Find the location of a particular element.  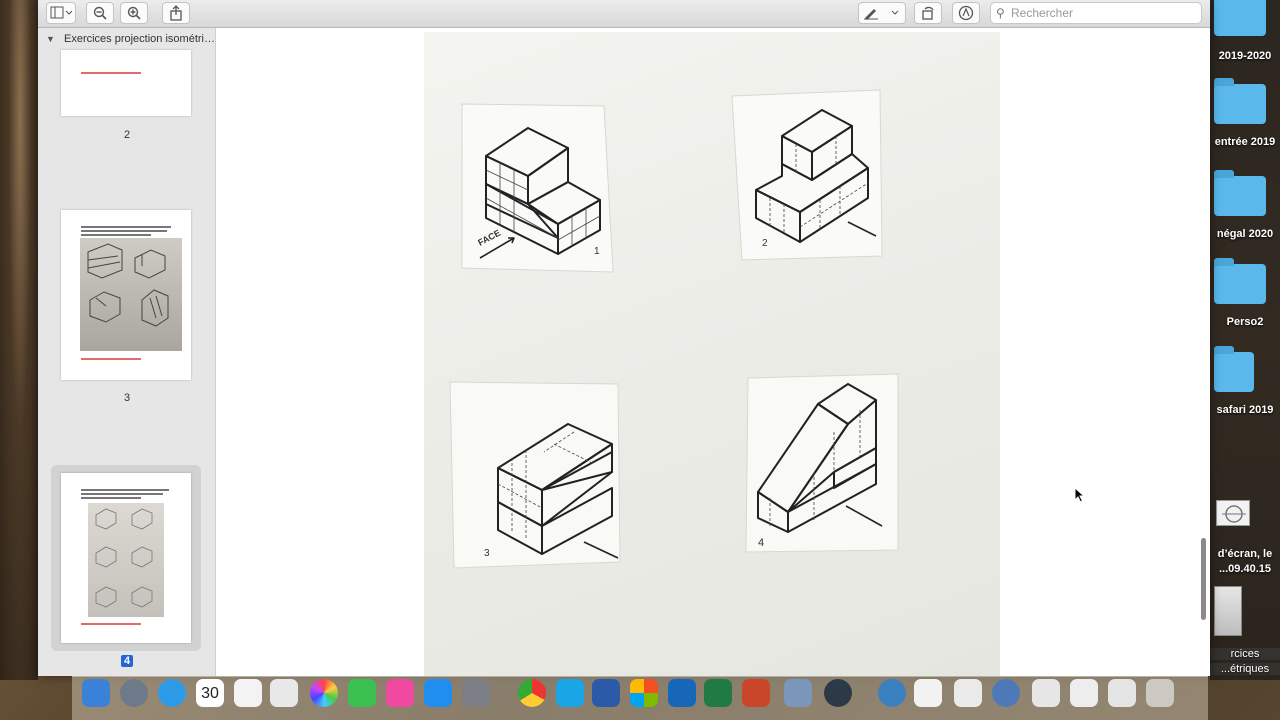

chrome-icon is located at coordinates (532, 693).